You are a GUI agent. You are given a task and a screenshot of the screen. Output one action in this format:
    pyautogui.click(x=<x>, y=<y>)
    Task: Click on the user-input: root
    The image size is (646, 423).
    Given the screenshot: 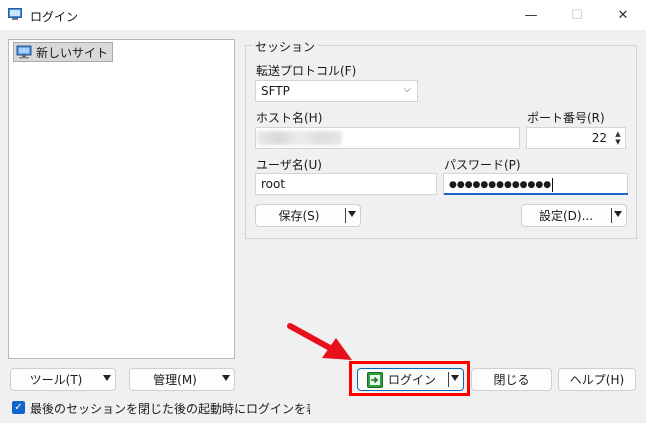 What is the action you would take?
    pyautogui.click(x=346, y=184)
    